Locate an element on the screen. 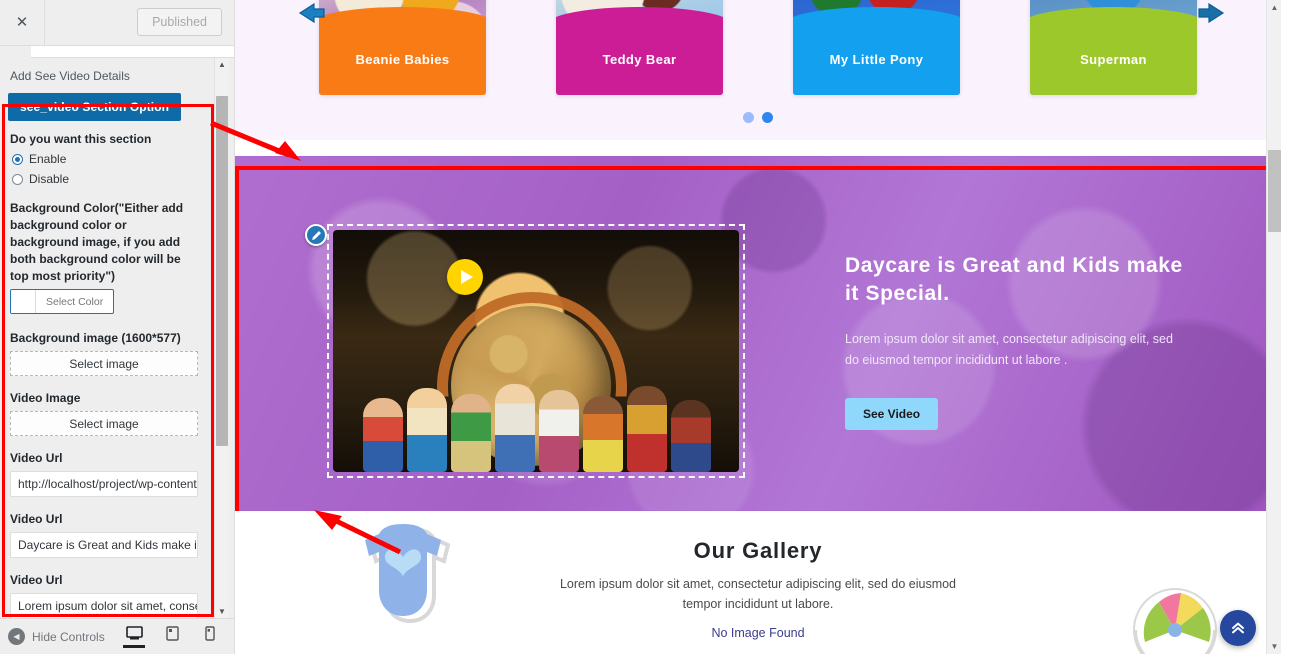  hide-controls-button: ◀ Hide Controls is located at coordinates (56, 636).